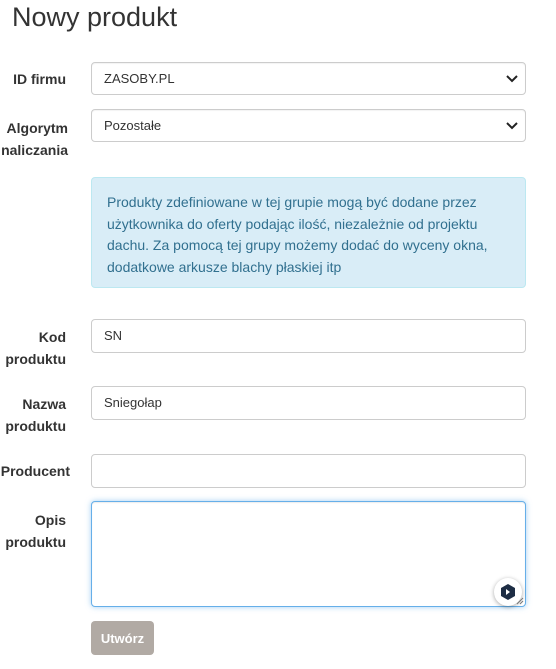 This screenshot has width=556, height=669. What do you see at coordinates (34, 139) in the screenshot?
I see `algorytm-label: Algorytm naliczania` at bounding box center [34, 139].